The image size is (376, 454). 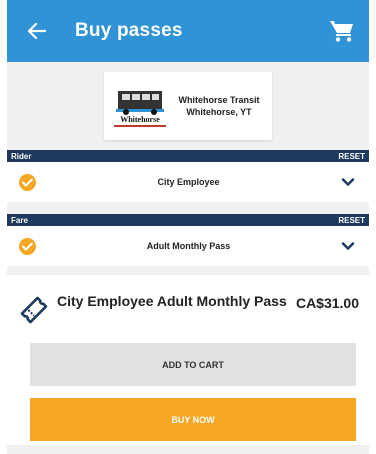 I want to click on cart-icon, so click(x=341, y=31).